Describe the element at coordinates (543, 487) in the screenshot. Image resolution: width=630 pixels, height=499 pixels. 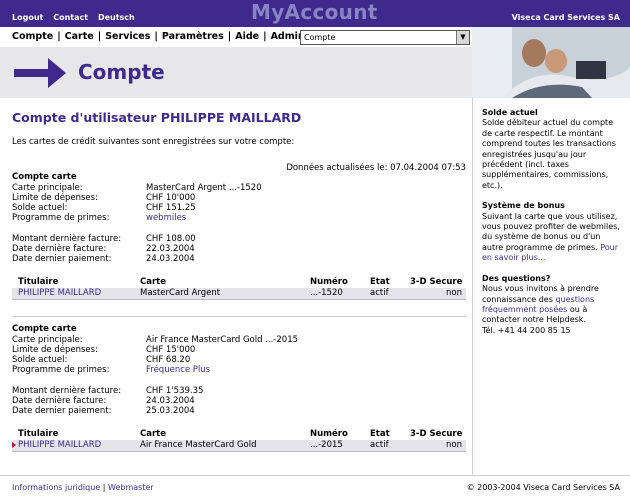
I see `copyright: © 2003-2004 Viseca Card Services SA` at that location.